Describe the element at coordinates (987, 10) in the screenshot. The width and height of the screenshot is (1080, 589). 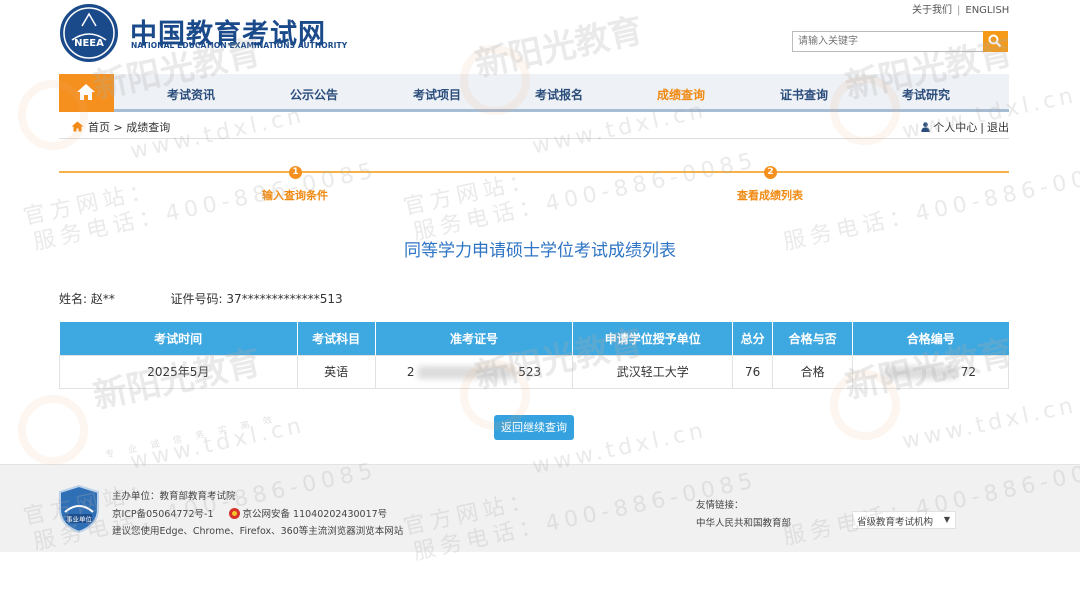
I see `english-link: ENGLISH` at that location.